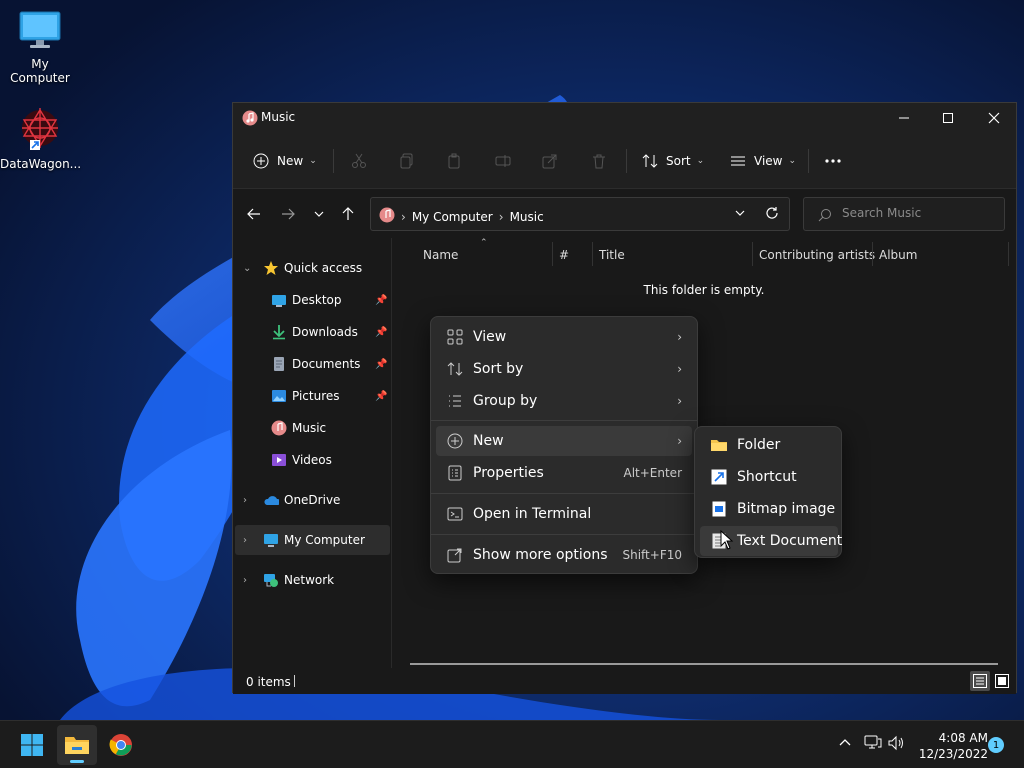 The height and width of the screenshot is (768, 1024). Describe the element at coordinates (564, 401) in the screenshot. I see `menu-item-group-by: Group by ›` at that location.